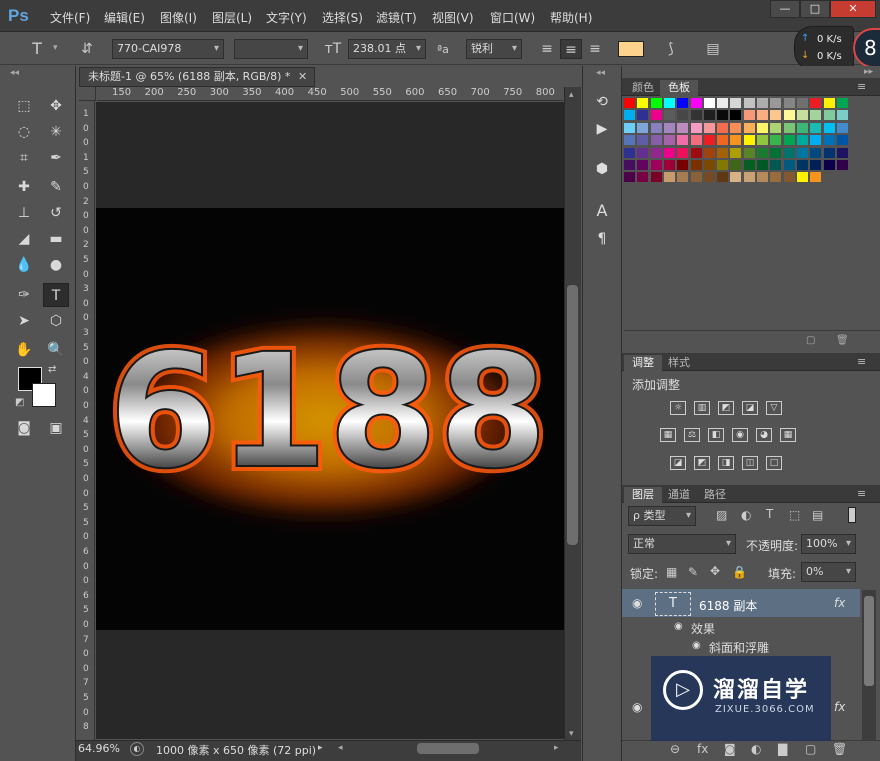  I want to click on crop-tool-icon: ⌗, so click(24, 158).